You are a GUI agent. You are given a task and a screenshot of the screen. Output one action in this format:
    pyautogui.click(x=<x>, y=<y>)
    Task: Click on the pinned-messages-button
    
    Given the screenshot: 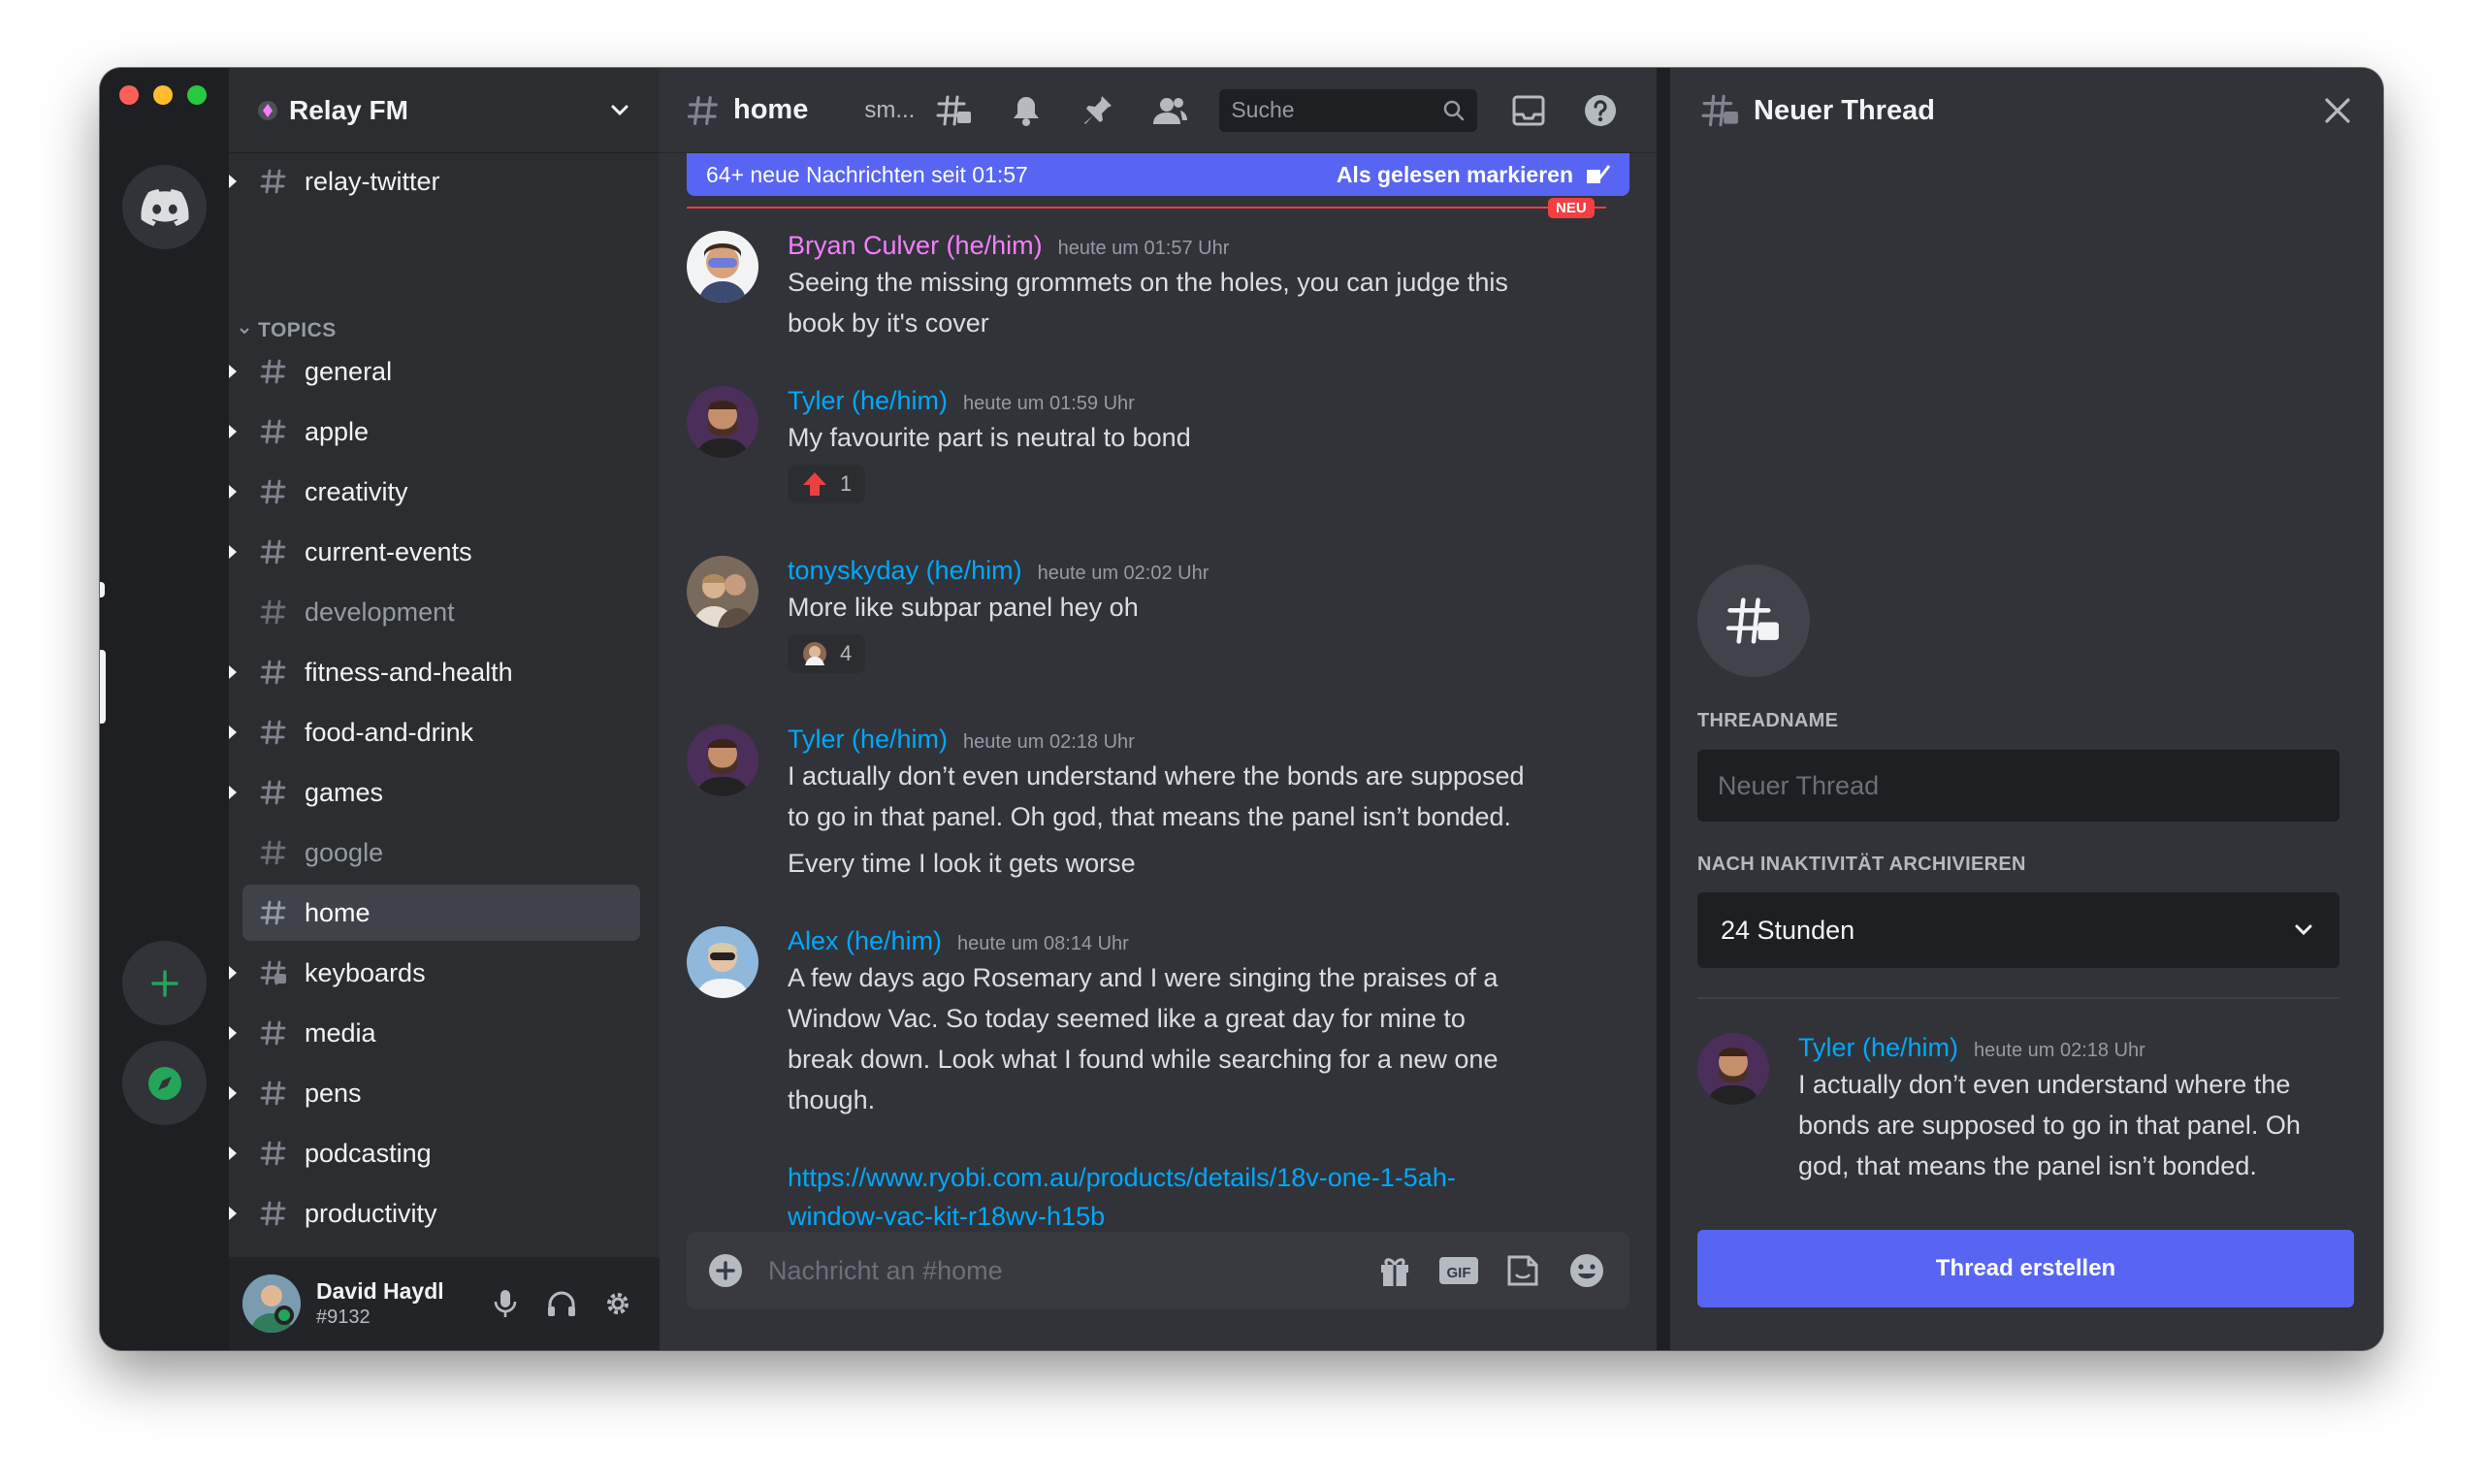 What is the action you would take?
    pyautogui.click(x=1098, y=110)
    